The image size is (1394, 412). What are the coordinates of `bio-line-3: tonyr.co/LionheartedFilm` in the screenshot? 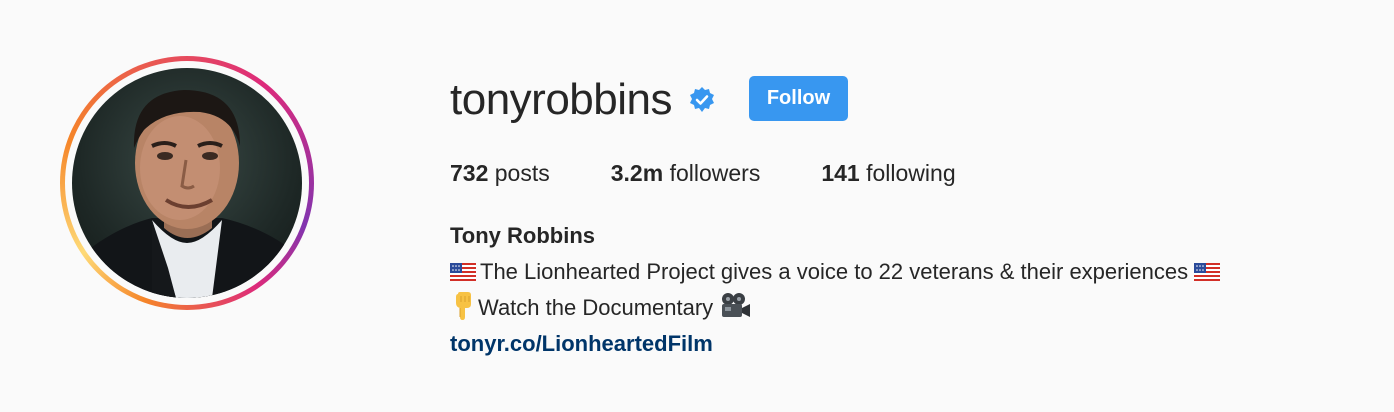 It's located at (835, 344).